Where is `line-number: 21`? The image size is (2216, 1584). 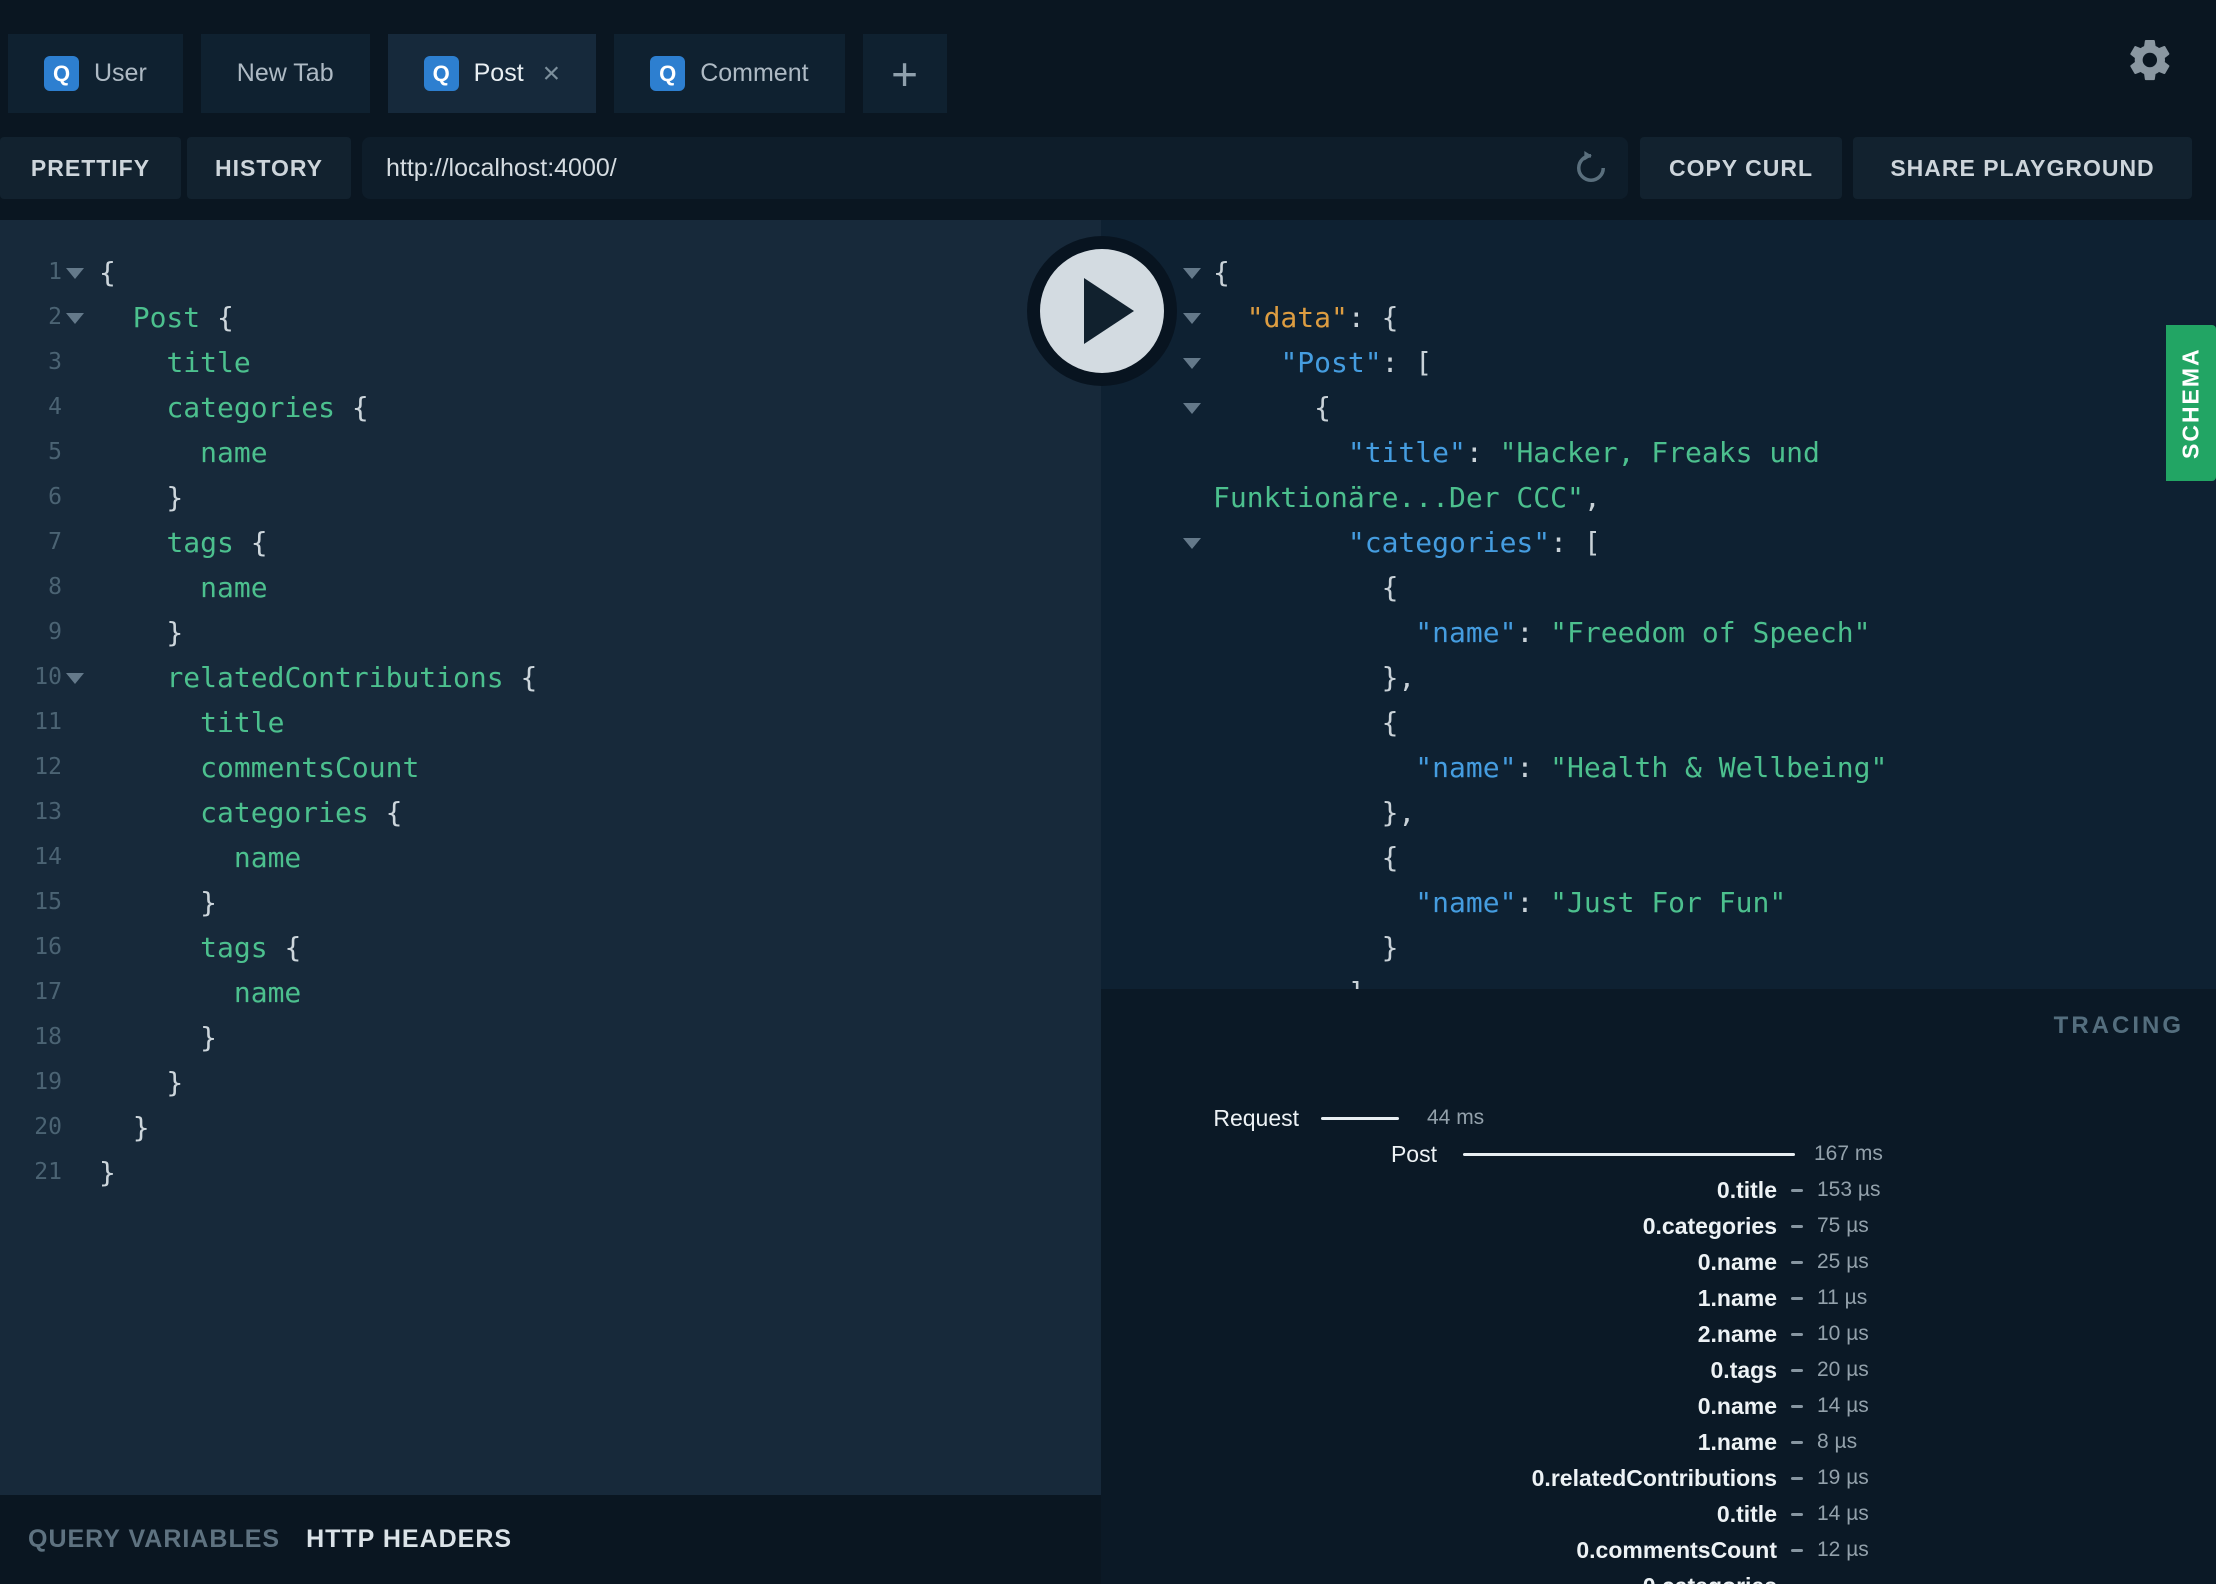 line-number: 21 is located at coordinates (48, 1172).